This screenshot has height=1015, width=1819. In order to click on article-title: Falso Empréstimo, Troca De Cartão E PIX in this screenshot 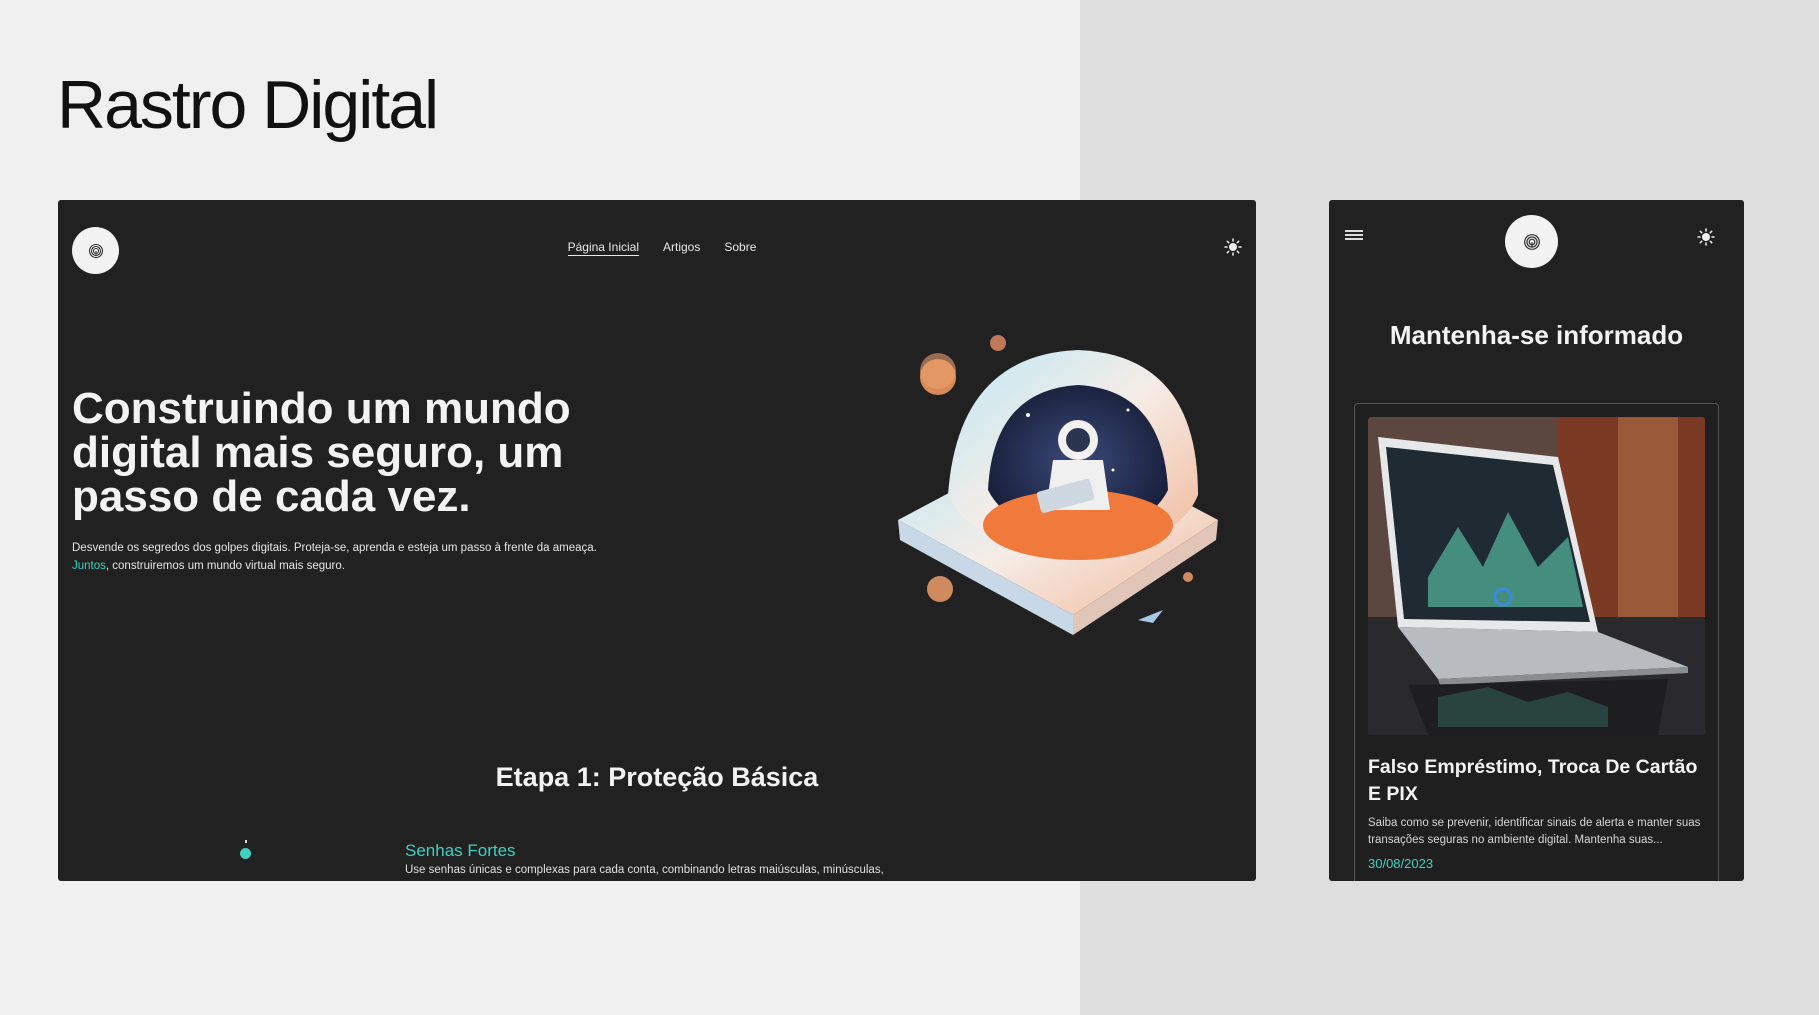, I will do `click(1540, 781)`.